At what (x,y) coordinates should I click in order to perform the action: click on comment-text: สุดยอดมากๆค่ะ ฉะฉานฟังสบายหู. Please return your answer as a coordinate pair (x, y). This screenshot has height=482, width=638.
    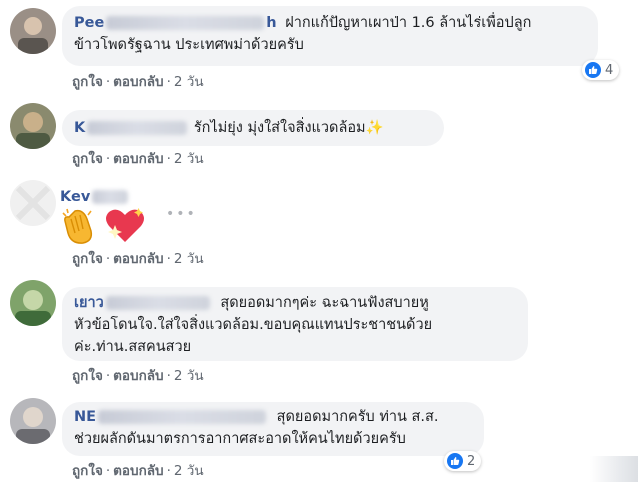
    Looking at the image, I should click on (324, 303).